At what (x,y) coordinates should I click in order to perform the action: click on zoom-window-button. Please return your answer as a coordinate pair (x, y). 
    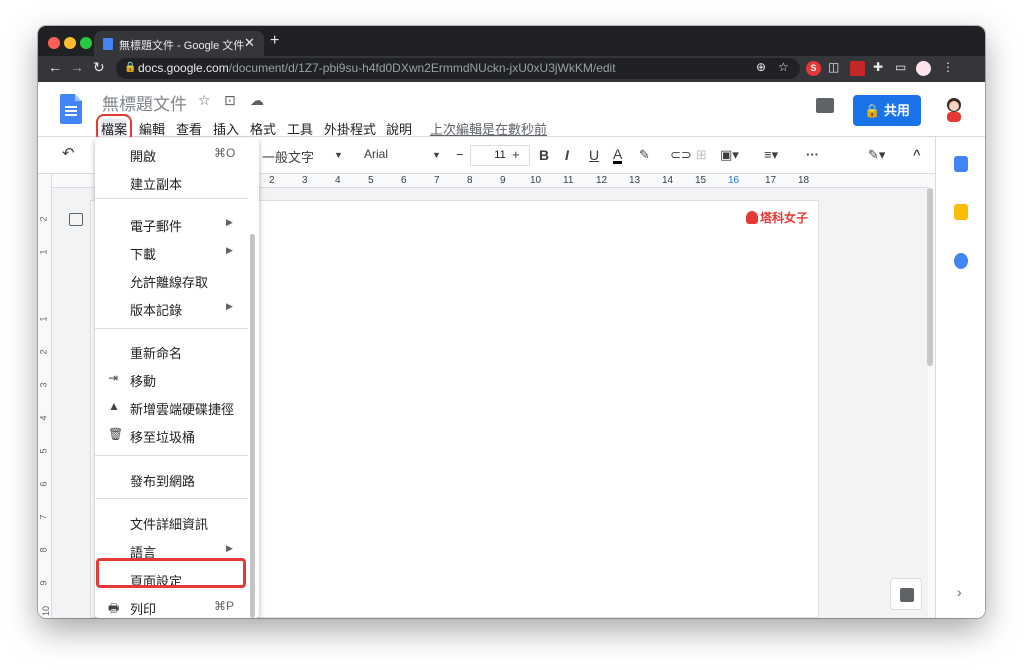
    Looking at the image, I should click on (86, 43).